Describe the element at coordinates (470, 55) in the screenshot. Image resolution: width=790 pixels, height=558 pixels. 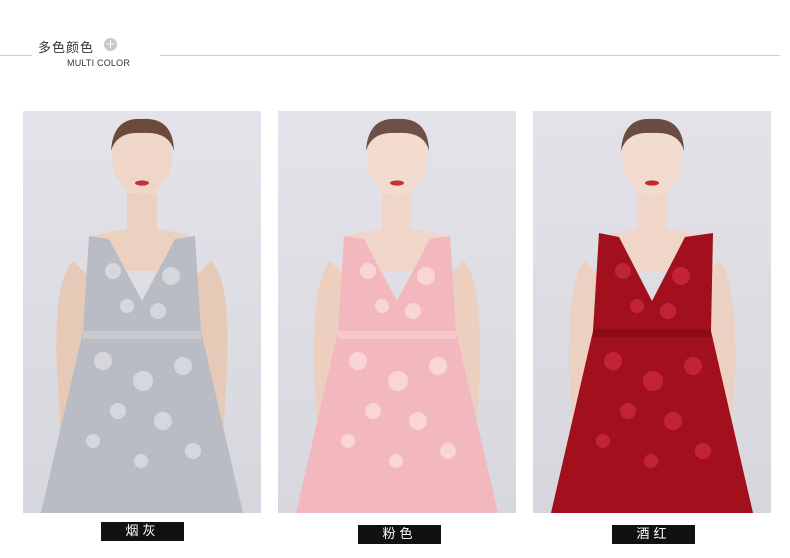
I see `header-divider-right` at that location.